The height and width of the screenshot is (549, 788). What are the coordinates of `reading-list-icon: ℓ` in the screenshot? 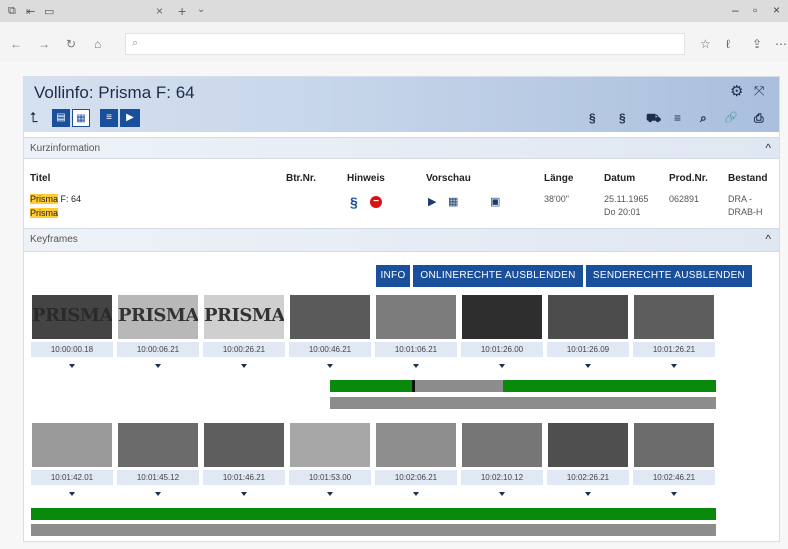 It's located at (728, 44).